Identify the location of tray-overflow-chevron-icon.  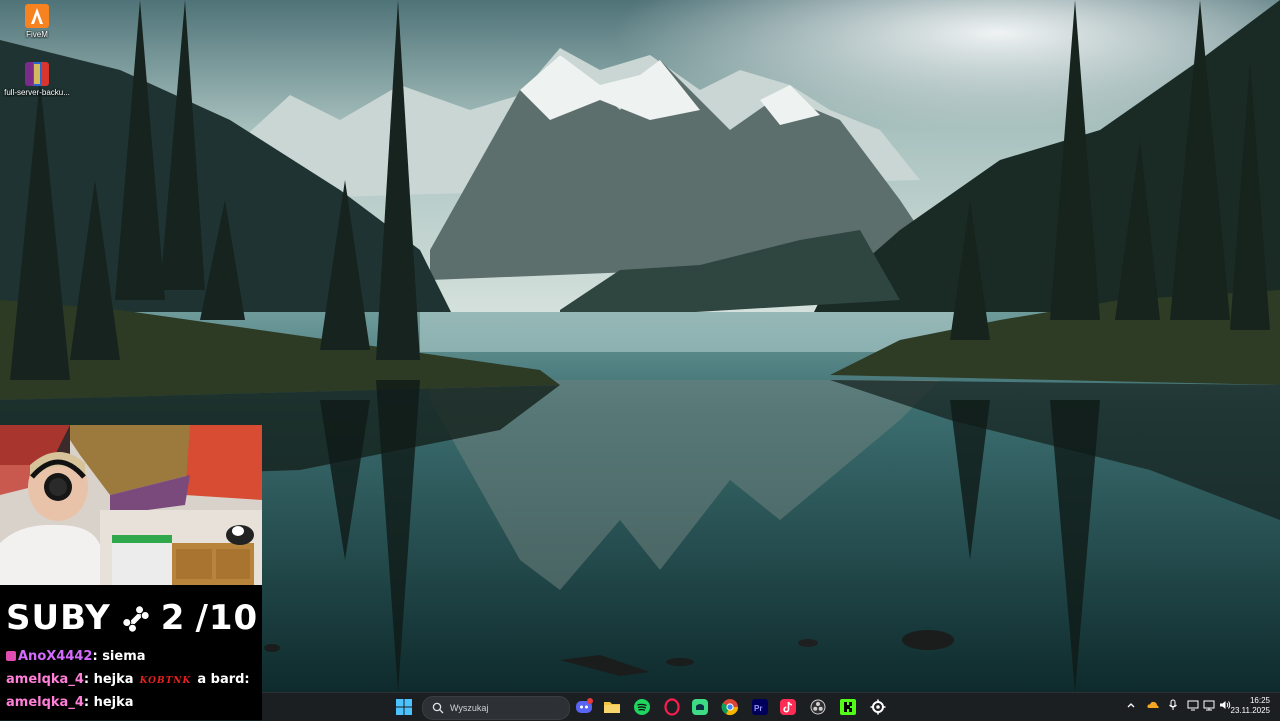
(1131, 705).